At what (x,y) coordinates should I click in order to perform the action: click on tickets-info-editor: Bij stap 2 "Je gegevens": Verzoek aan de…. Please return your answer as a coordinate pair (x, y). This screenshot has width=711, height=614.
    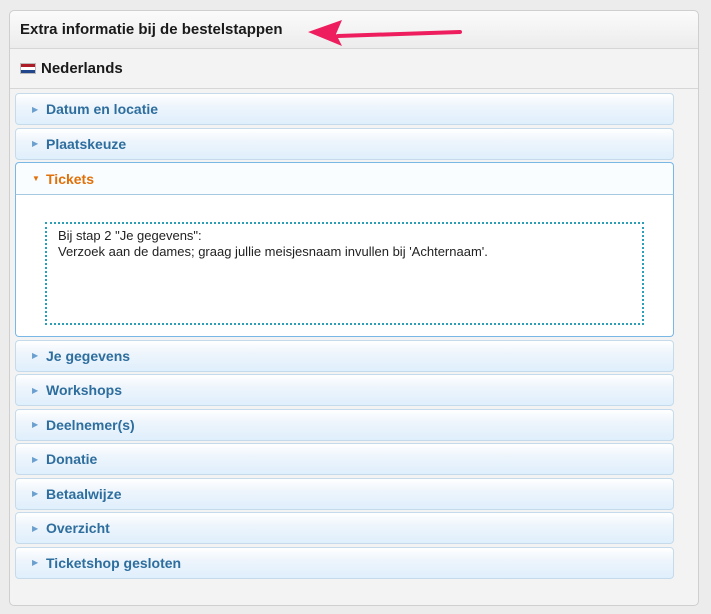
    Looking at the image, I should click on (344, 273).